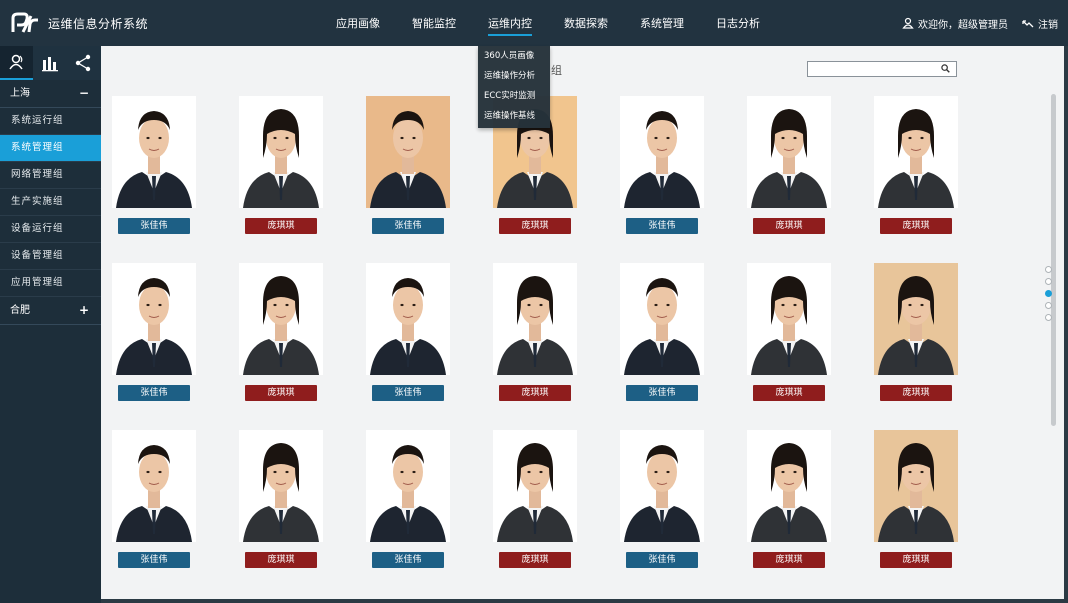  What do you see at coordinates (1028, 24) in the screenshot?
I see `logout-icon` at bounding box center [1028, 24].